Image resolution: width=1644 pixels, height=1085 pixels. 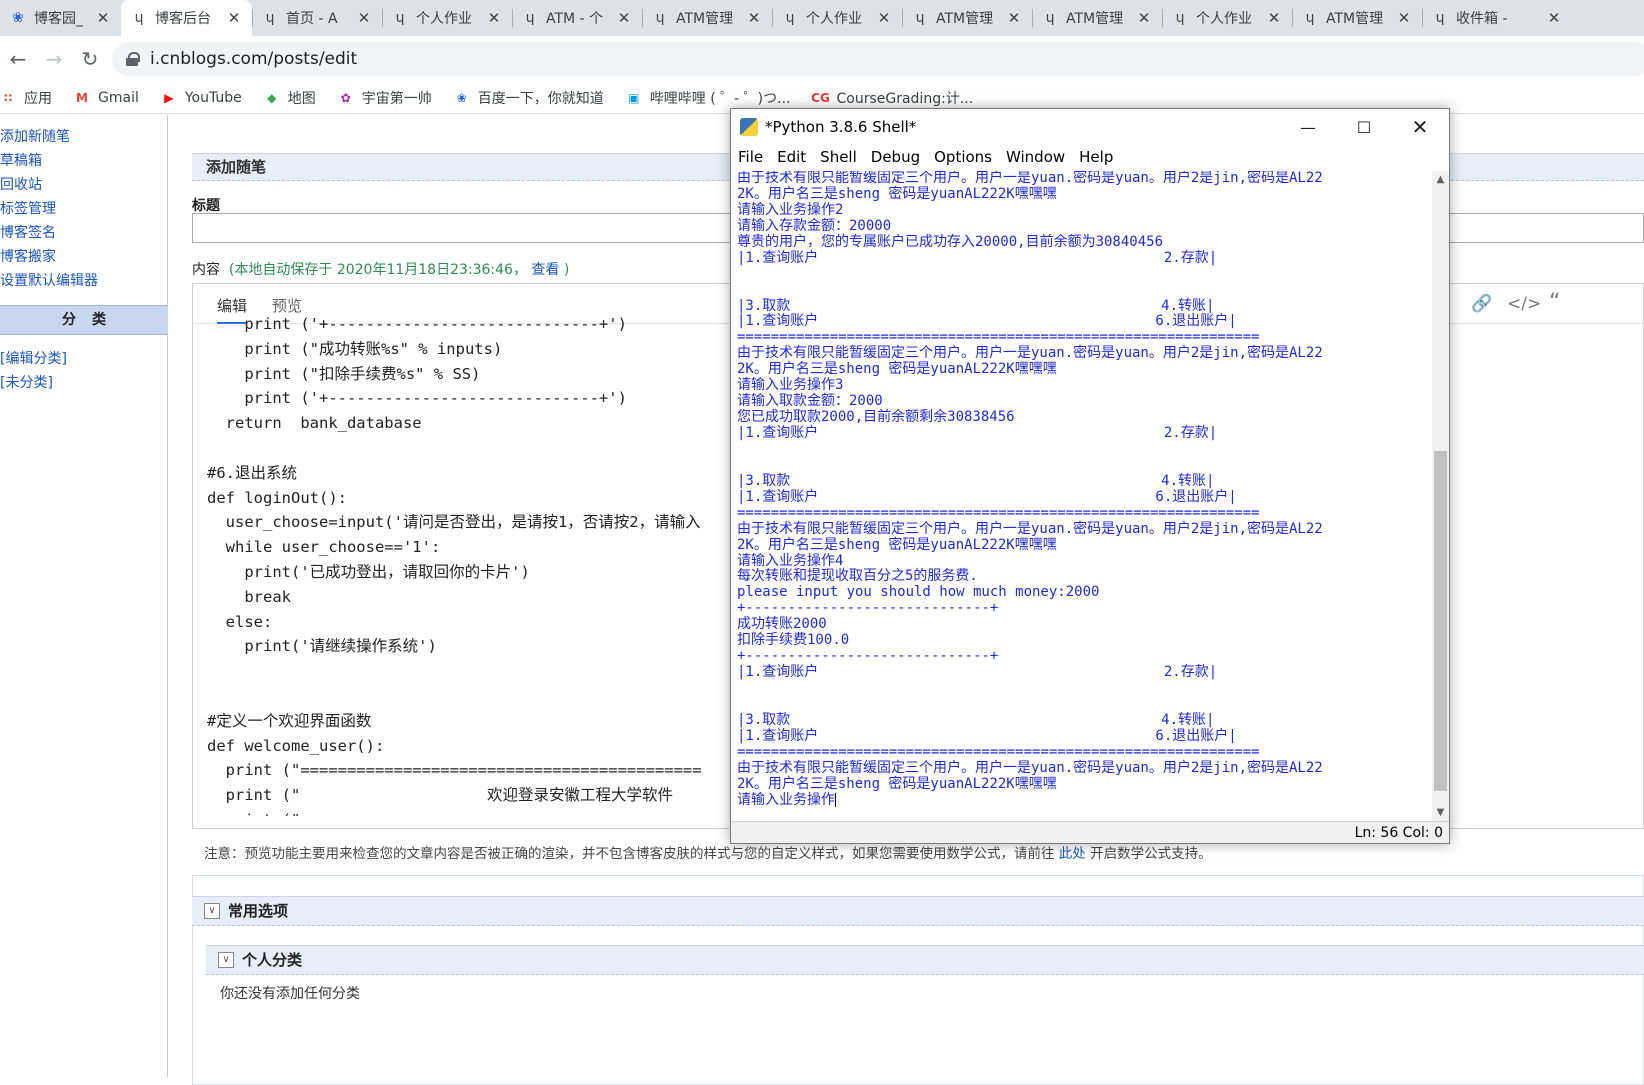 What do you see at coordinates (529, 98) in the screenshot?
I see `bookmark-item: ❀ 百度一下，你就知道` at bounding box center [529, 98].